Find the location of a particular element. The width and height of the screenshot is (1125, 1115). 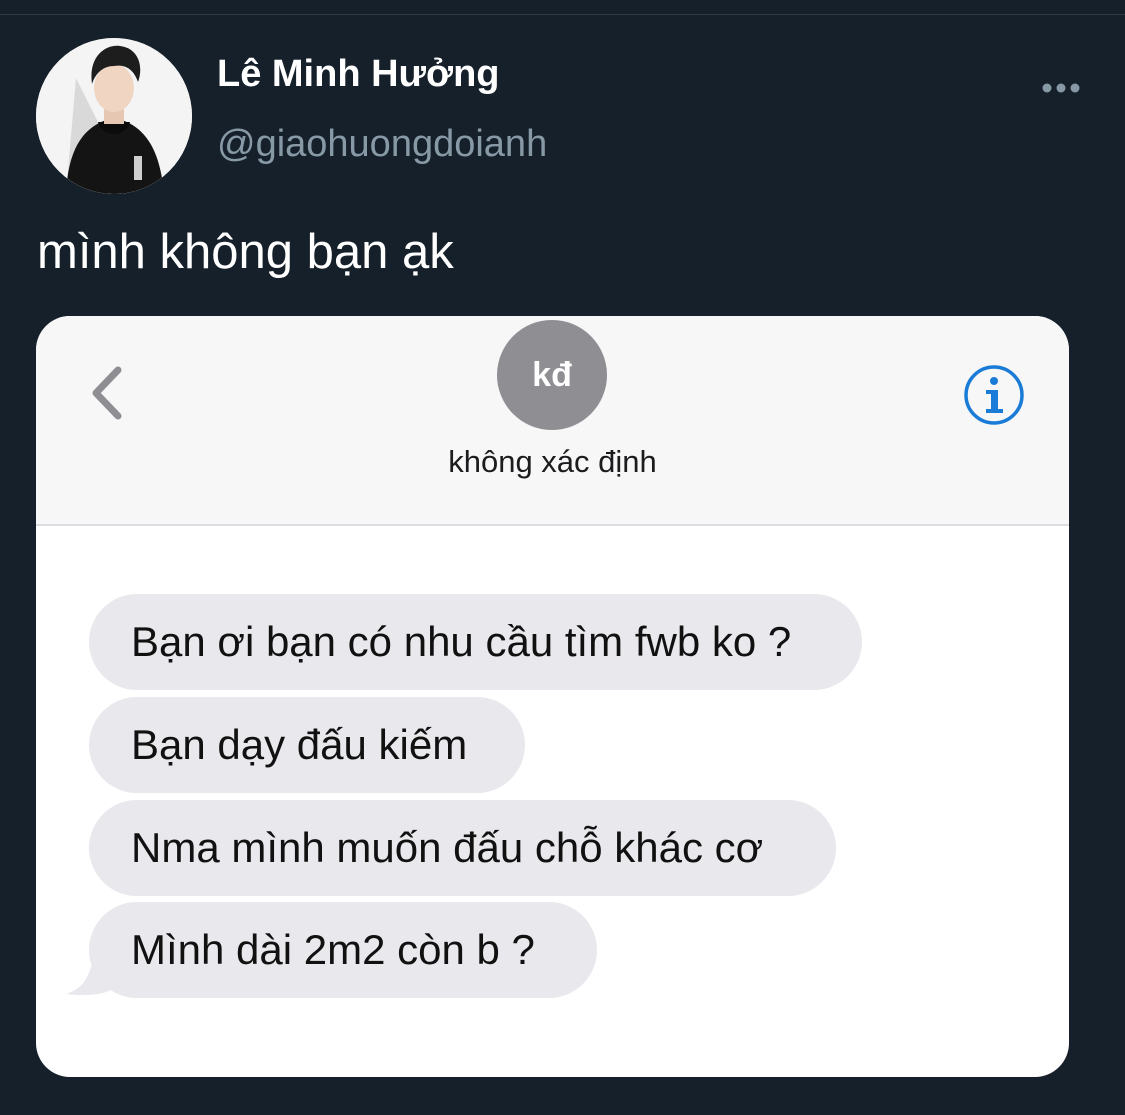

display-name: Lê Minh Hưởng is located at coordinates (358, 74).